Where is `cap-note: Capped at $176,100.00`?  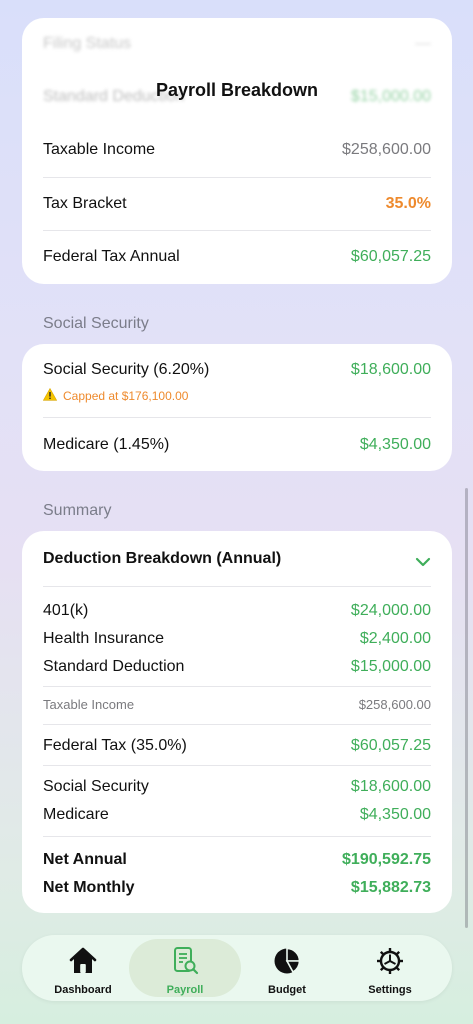 cap-note: Capped at $176,100.00 is located at coordinates (115, 395).